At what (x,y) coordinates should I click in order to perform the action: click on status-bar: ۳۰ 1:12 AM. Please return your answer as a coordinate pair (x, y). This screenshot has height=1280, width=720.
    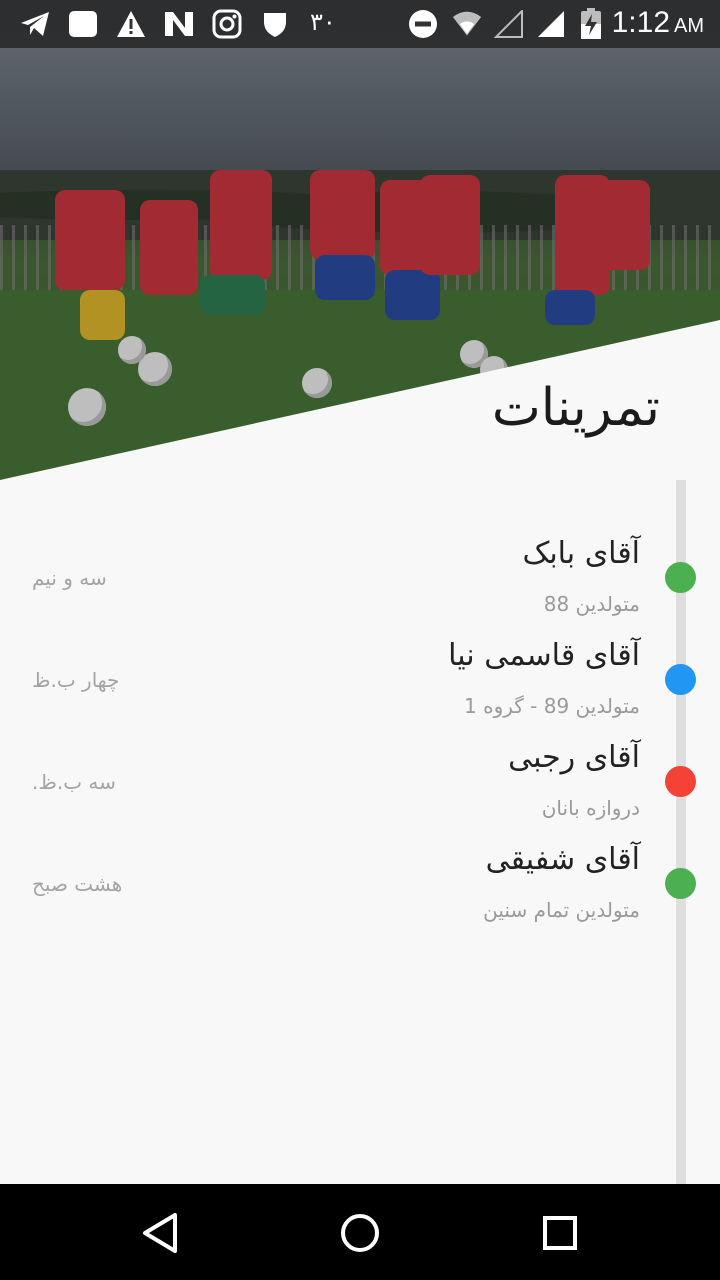
    Looking at the image, I should click on (360, 24).